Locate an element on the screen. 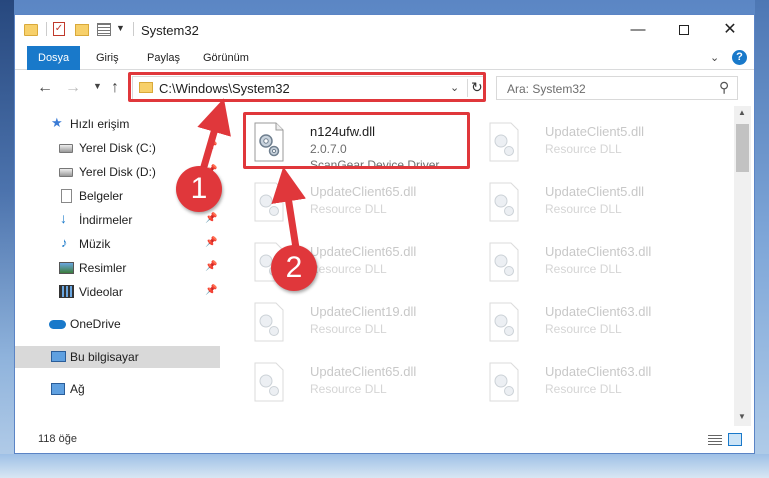  annotation-arrows is located at coordinates (251, 173).